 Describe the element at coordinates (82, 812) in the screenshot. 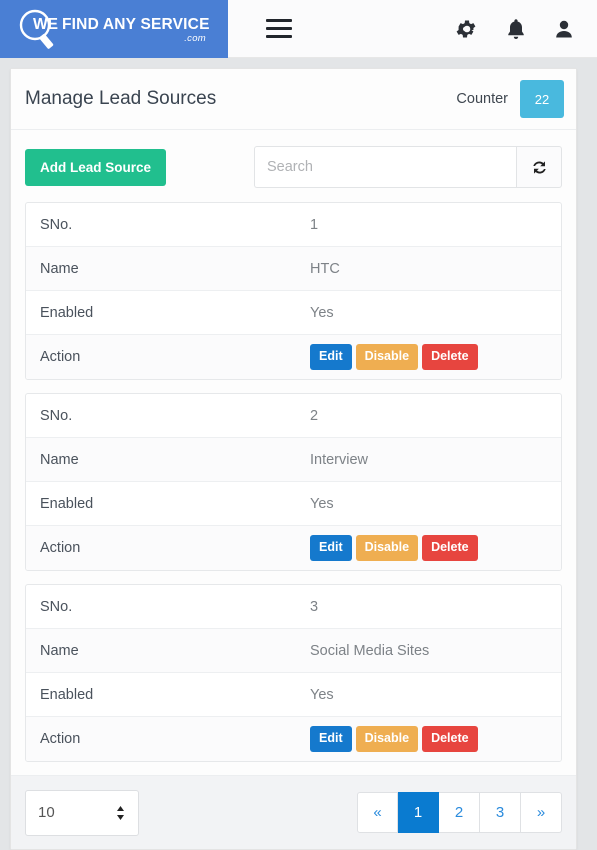

I see `page-size-select: 10` at that location.